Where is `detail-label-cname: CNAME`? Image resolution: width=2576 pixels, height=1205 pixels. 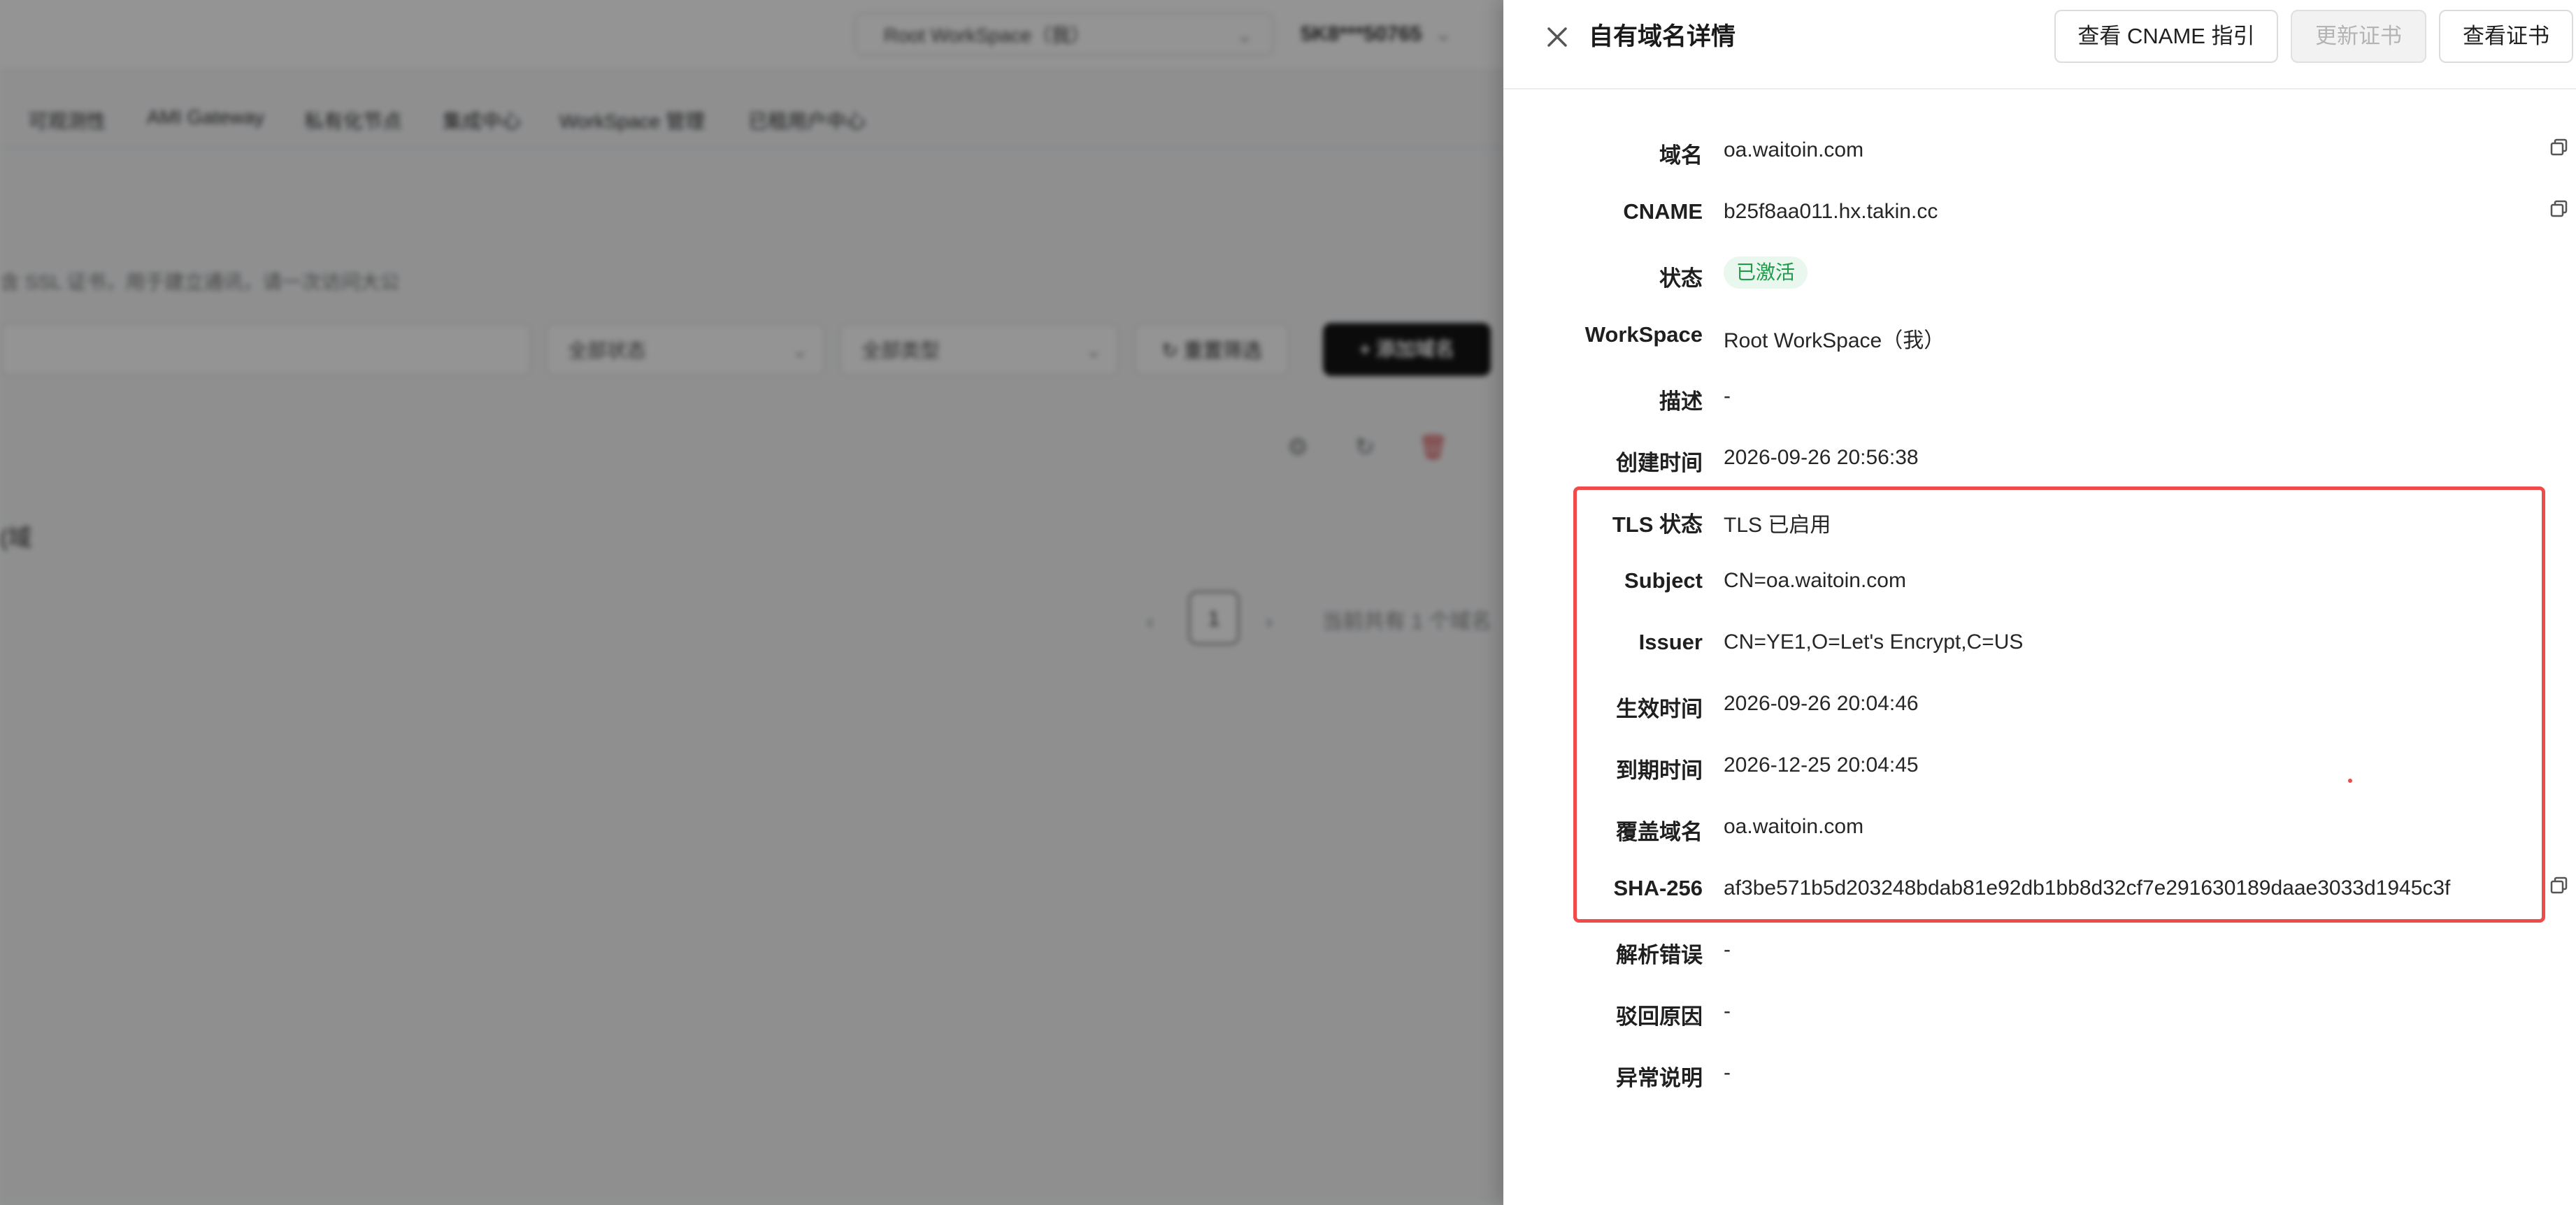
detail-label-cname: CNAME is located at coordinates (1663, 211).